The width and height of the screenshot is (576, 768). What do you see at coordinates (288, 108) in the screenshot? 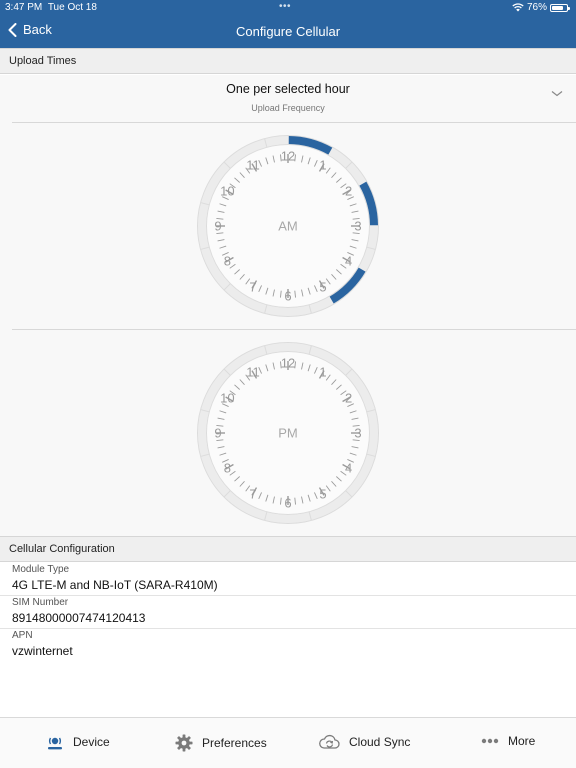
I see `upload-frequency-label: Upload Frequency` at bounding box center [288, 108].